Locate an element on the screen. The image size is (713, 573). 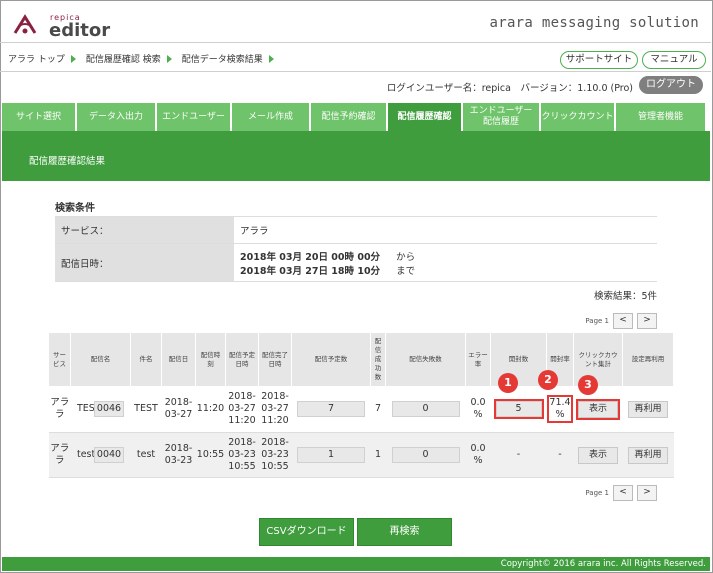
col-header: 設定再利用 is located at coordinates (648, 359).